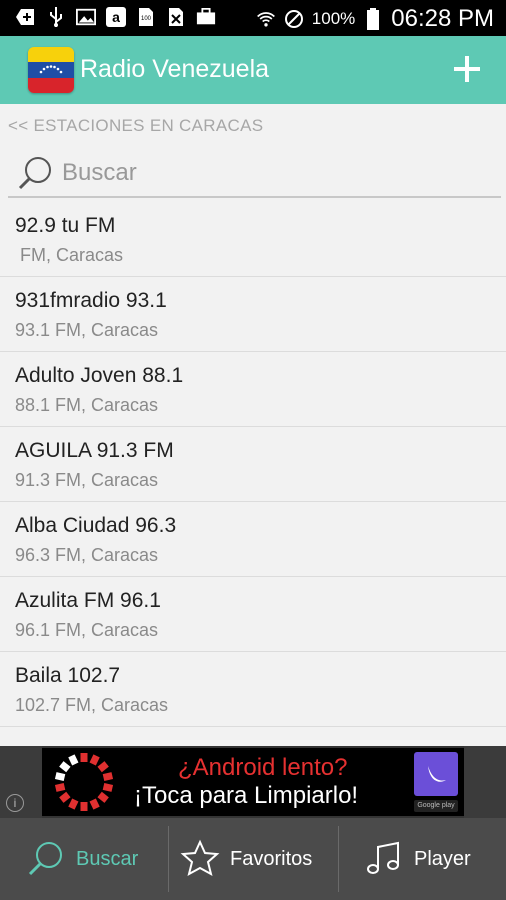 The width and height of the screenshot is (506, 900). Describe the element at coordinates (176, 17) in the screenshot. I see `no-sim-icon` at that location.